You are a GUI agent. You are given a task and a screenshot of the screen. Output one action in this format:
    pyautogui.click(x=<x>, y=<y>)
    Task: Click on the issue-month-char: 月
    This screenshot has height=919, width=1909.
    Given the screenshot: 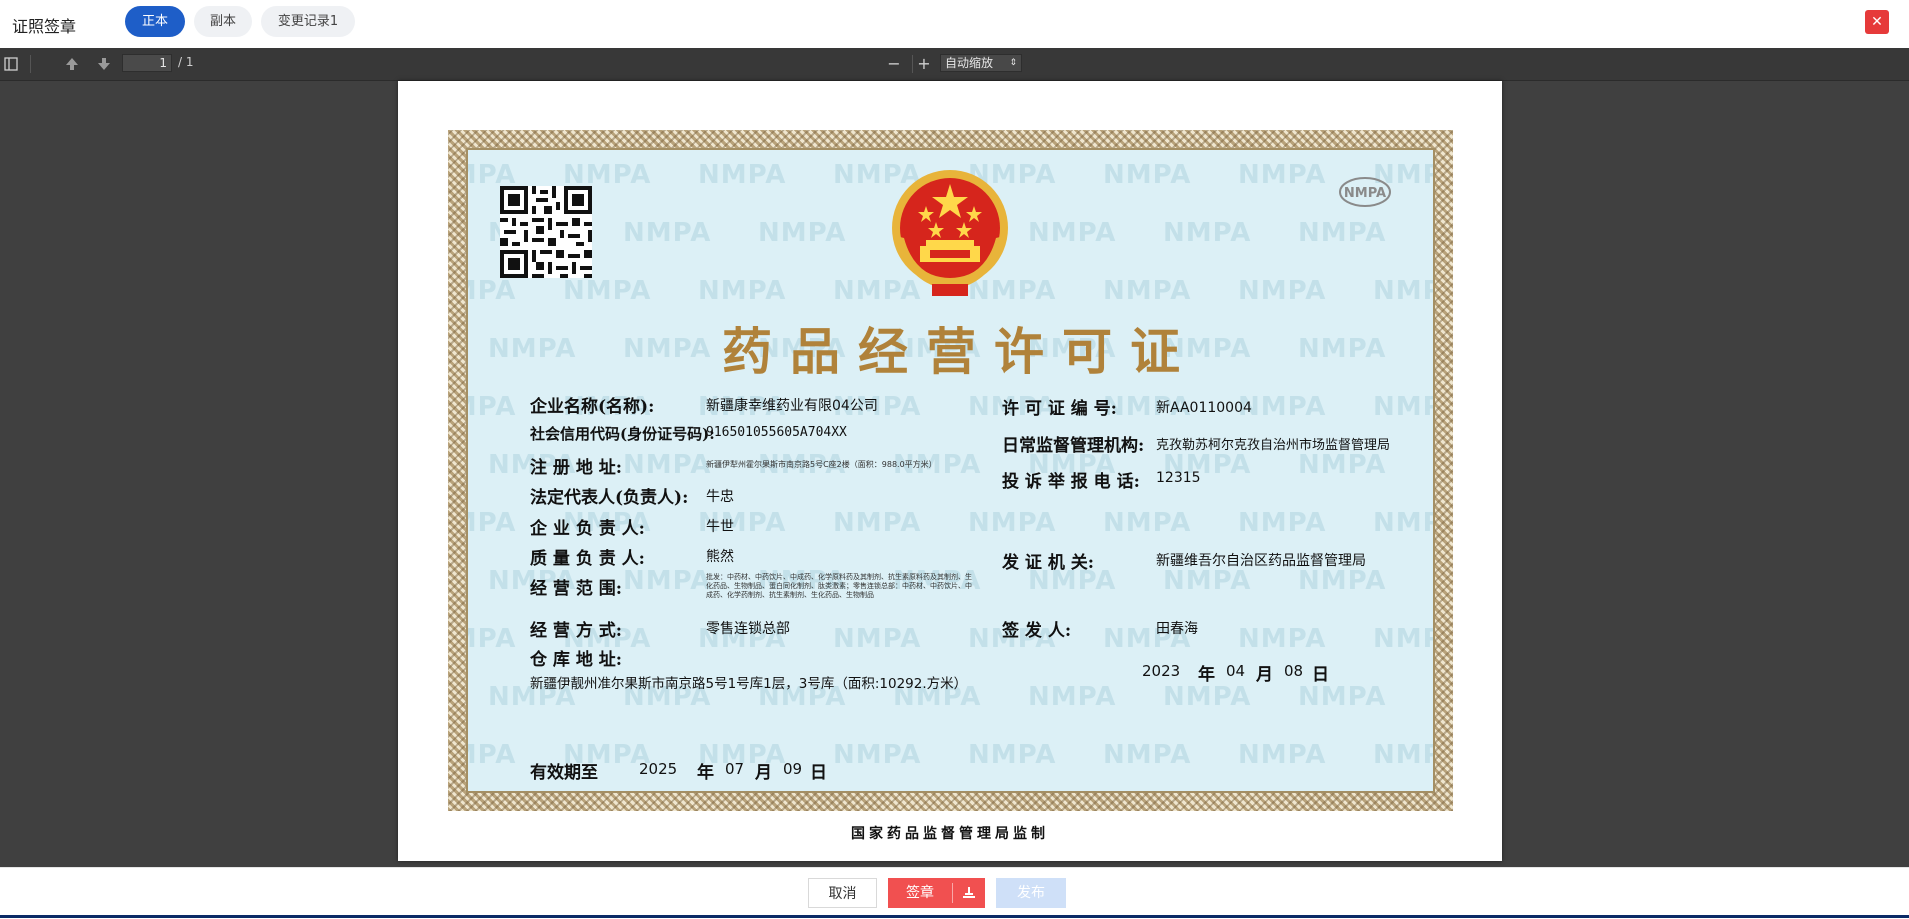 What is the action you would take?
    pyautogui.click(x=1264, y=675)
    